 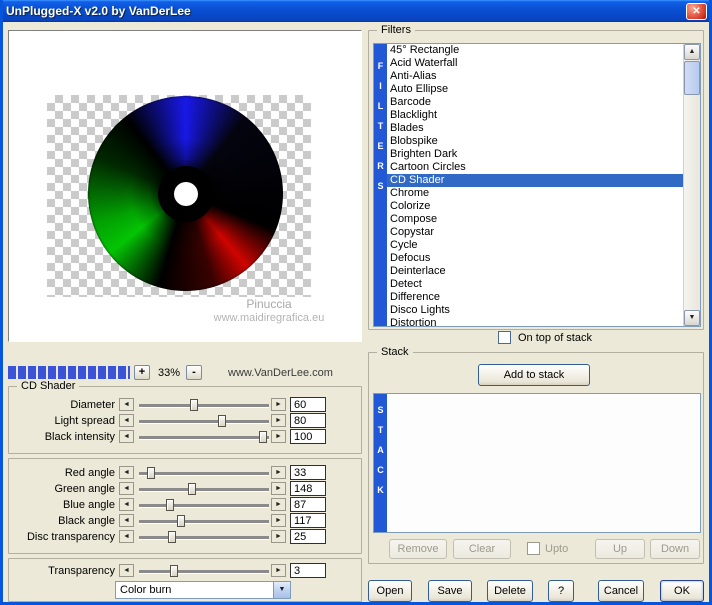 I want to click on vendor-website-link: www.VanDerLee.com, so click(x=280, y=373).